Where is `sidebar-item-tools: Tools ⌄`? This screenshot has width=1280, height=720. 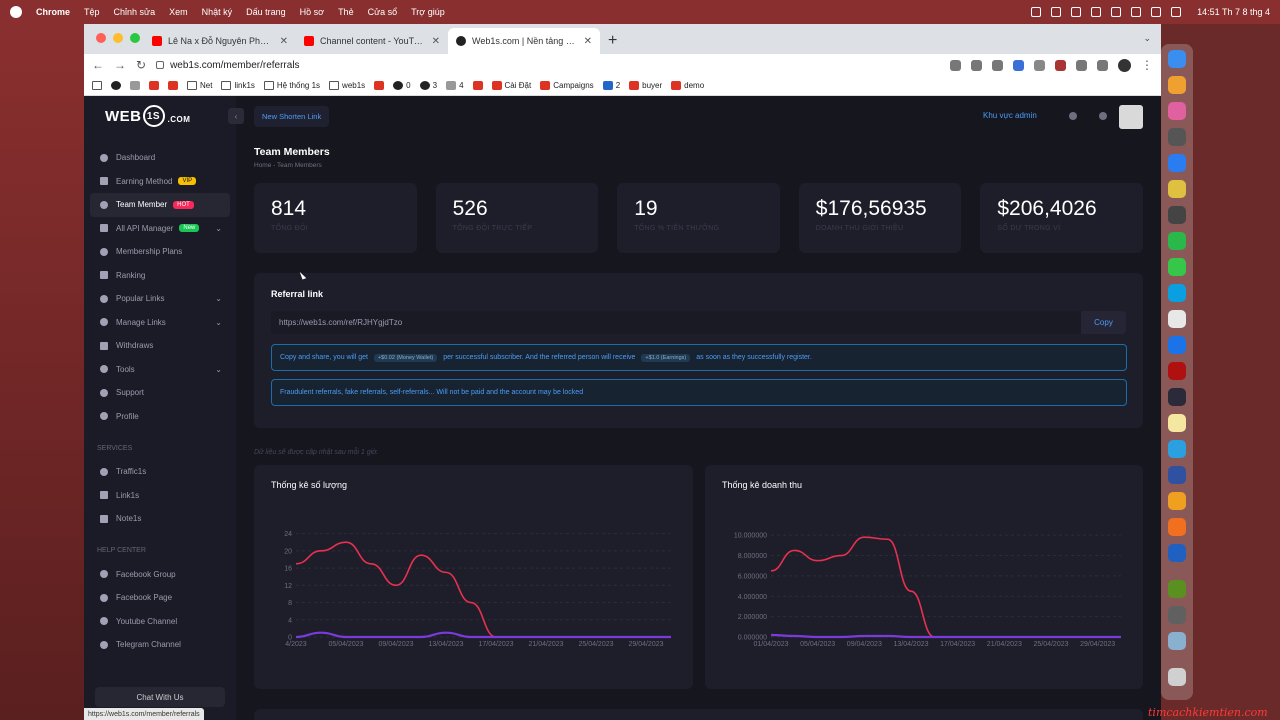
sidebar-item-tools: Tools ⌄ is located at coordinates (160, 370).